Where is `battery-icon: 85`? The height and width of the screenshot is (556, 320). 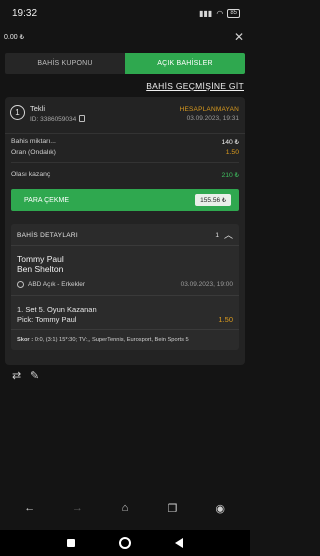
battery-icon: 85 is located at coordinates (233, 13).